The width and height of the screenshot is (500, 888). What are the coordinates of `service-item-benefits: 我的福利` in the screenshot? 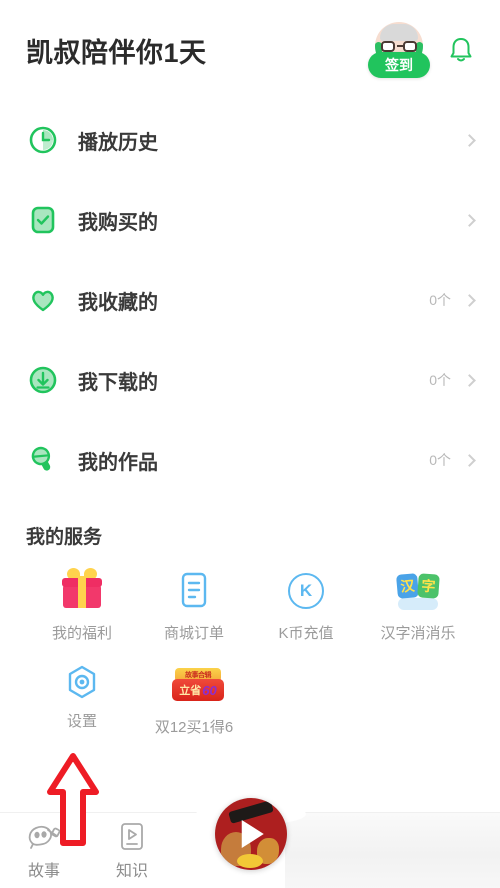 It's located at (82, 603).